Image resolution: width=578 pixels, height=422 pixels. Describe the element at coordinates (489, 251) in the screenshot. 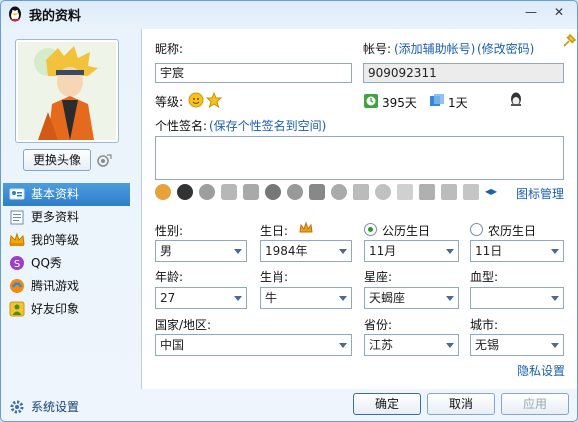

I see `birth-day-value: 11日` at that location.